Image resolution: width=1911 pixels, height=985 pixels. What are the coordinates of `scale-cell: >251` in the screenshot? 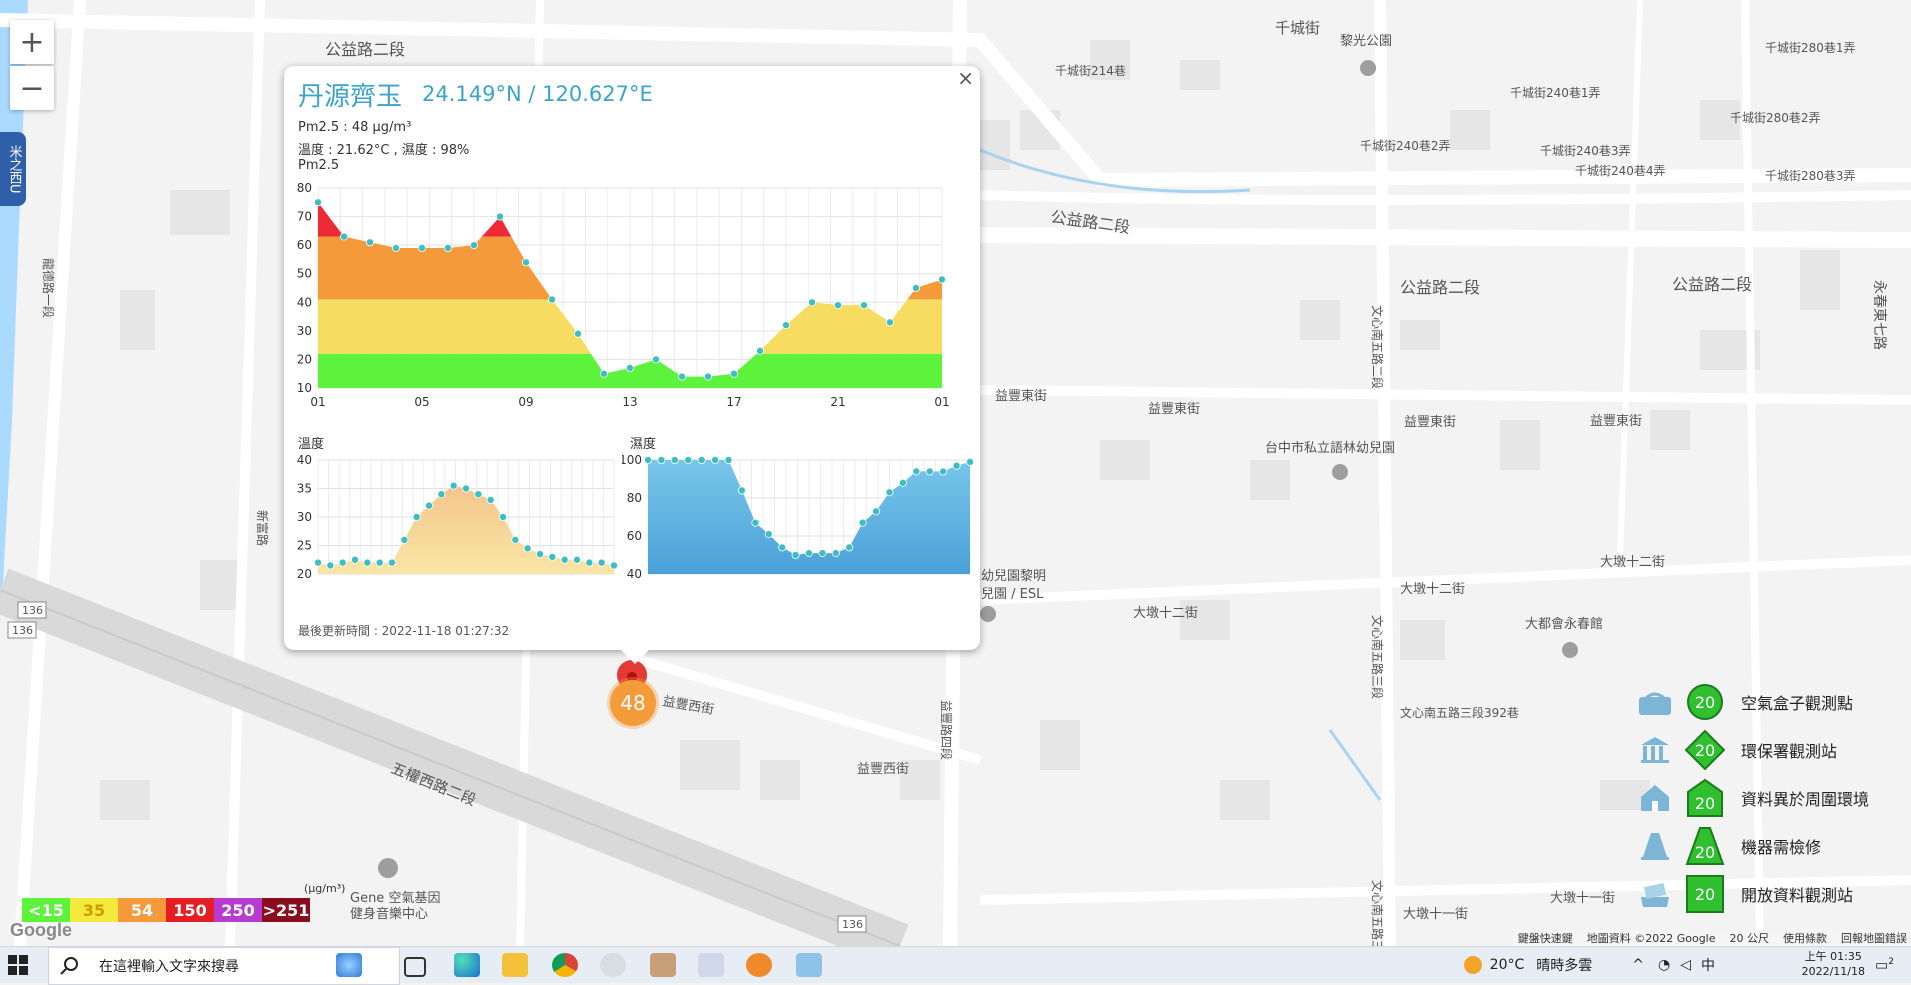 It's located at (286, 910).